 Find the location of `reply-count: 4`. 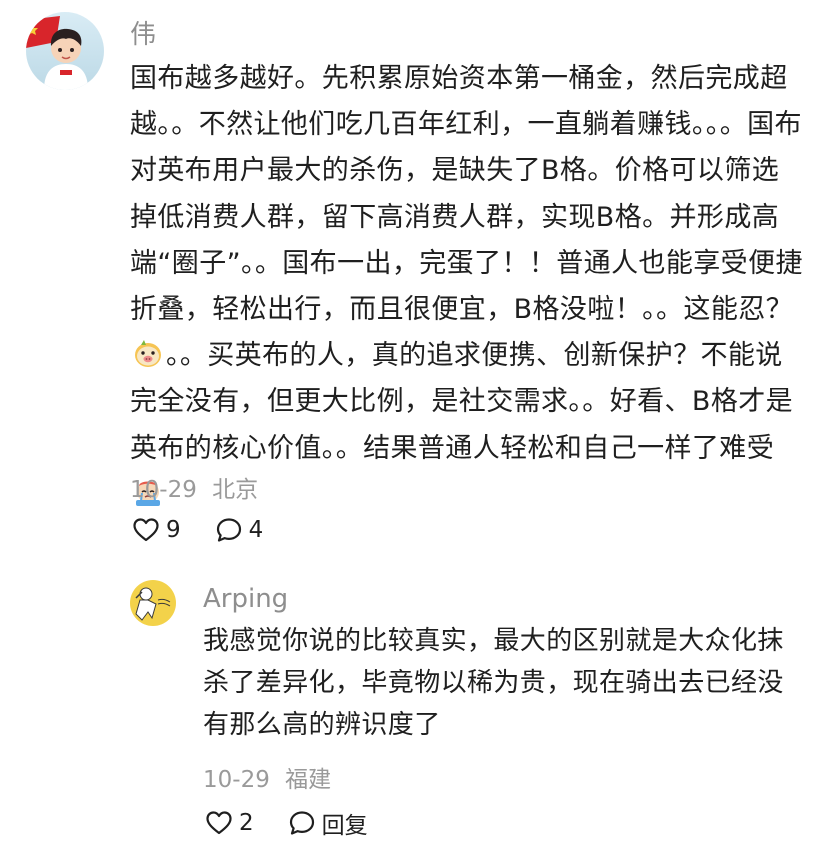

reply-count: 4 is located at coordinates (256, 530).